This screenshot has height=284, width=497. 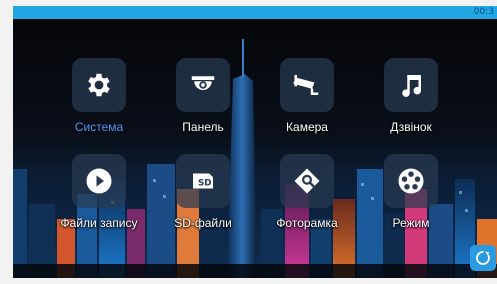 I want to click on menu-item-ringtone: Дзвінок, so click(x=411, y=99).